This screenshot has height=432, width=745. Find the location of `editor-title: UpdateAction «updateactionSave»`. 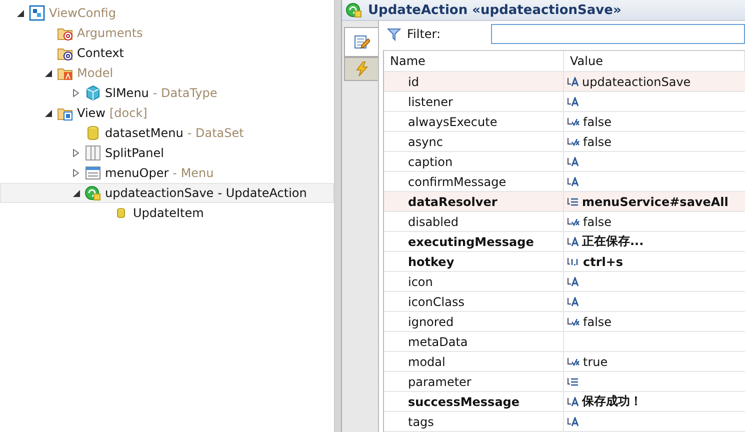

editor-title: UpdateAction «updateactionSave» is located at coordinates (495, 10).